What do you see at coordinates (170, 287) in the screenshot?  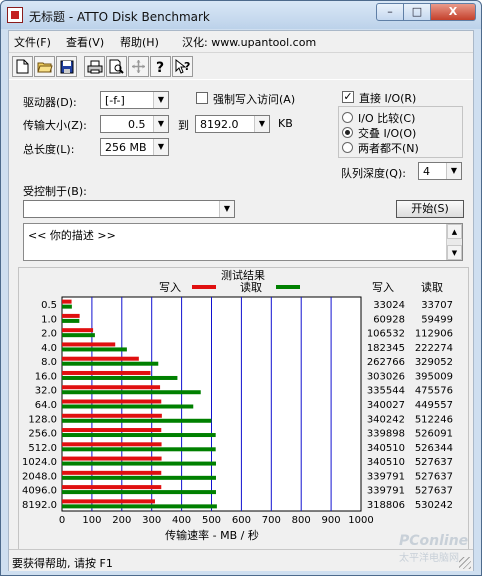 I see `legend-write-label: 写入` at bounding box center [170, 287].